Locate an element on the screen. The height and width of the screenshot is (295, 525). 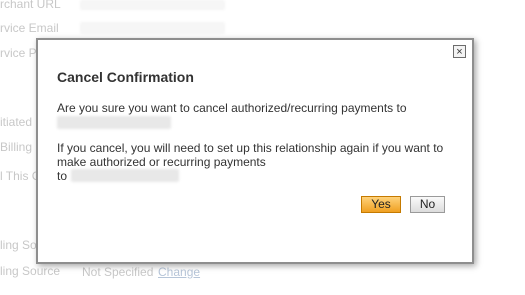
warning-text-to: to is located at coordinates (62, 176).